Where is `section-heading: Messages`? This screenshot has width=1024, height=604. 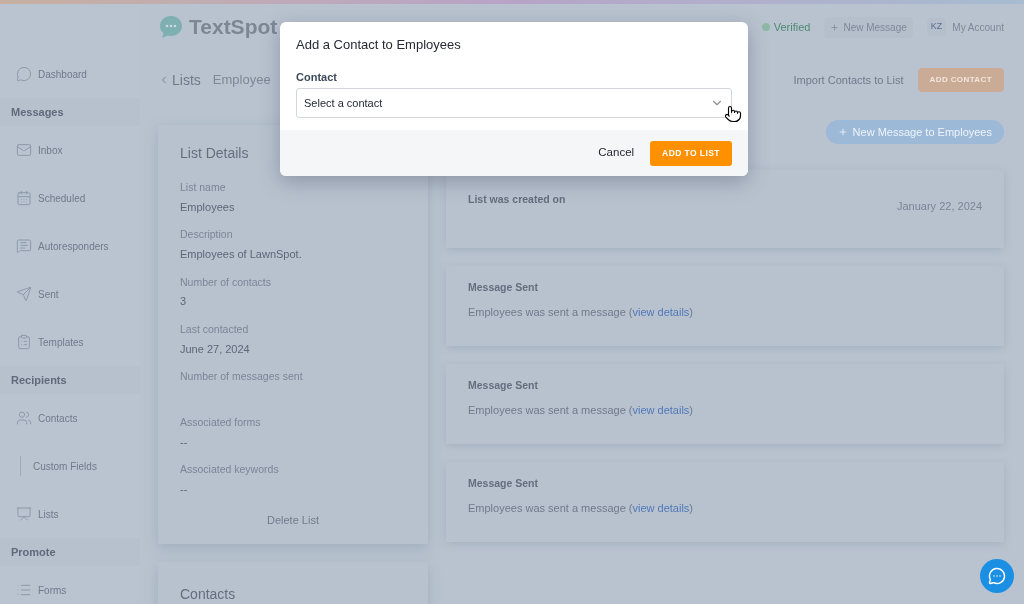 section-heading: Messages is located at coordinates (37, 112).